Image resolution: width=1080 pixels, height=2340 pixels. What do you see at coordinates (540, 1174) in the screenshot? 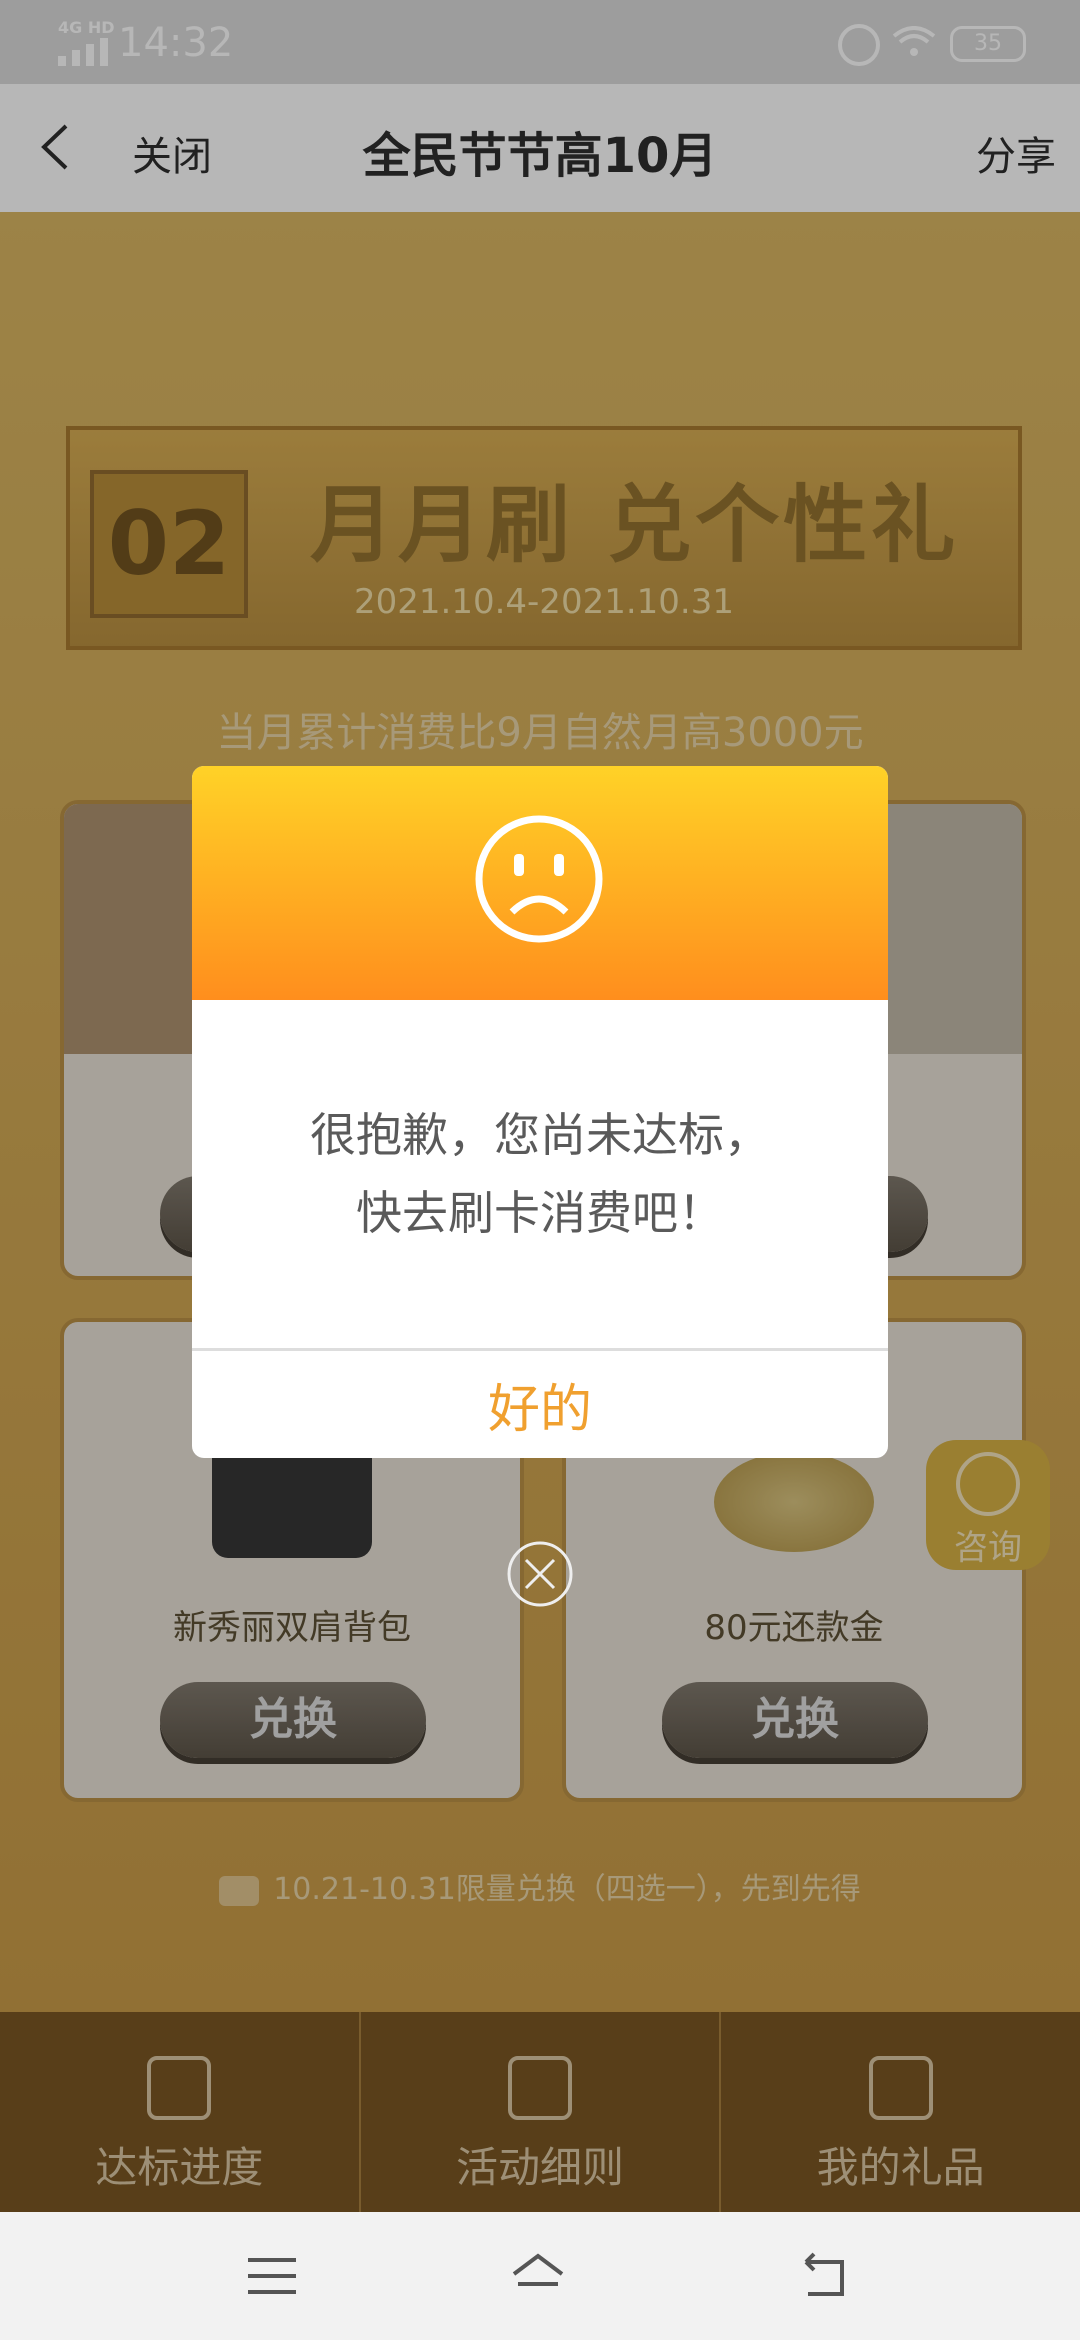
I see `dialog-message: 很抱歉，您尚未达标， 快去刷卡消费吧！` at bounding box center [540, 1174].